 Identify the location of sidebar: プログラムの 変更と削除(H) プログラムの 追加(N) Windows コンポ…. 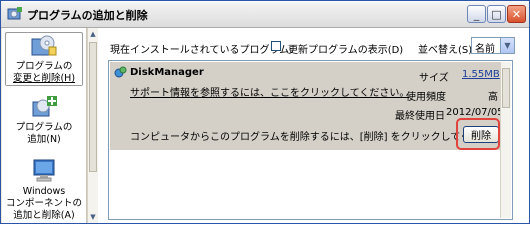
(44, 125).